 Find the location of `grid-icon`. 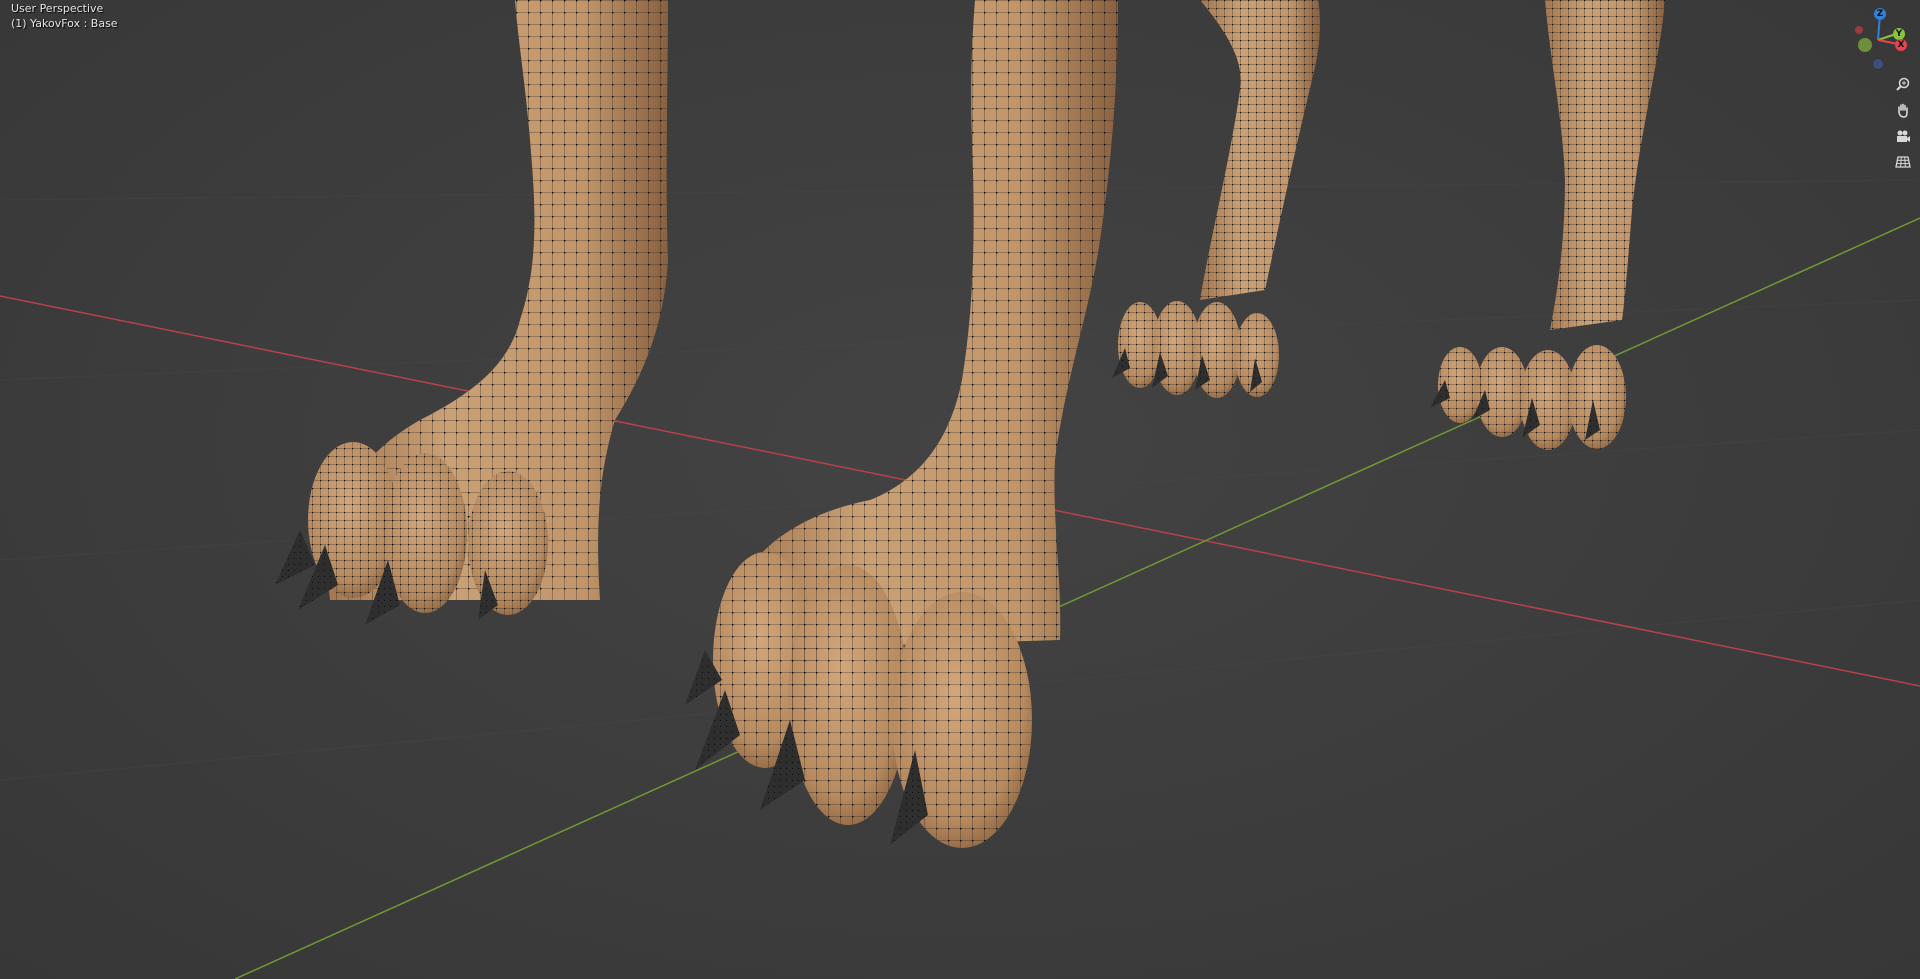

grid-icon is located at coordinates (1903, 162).